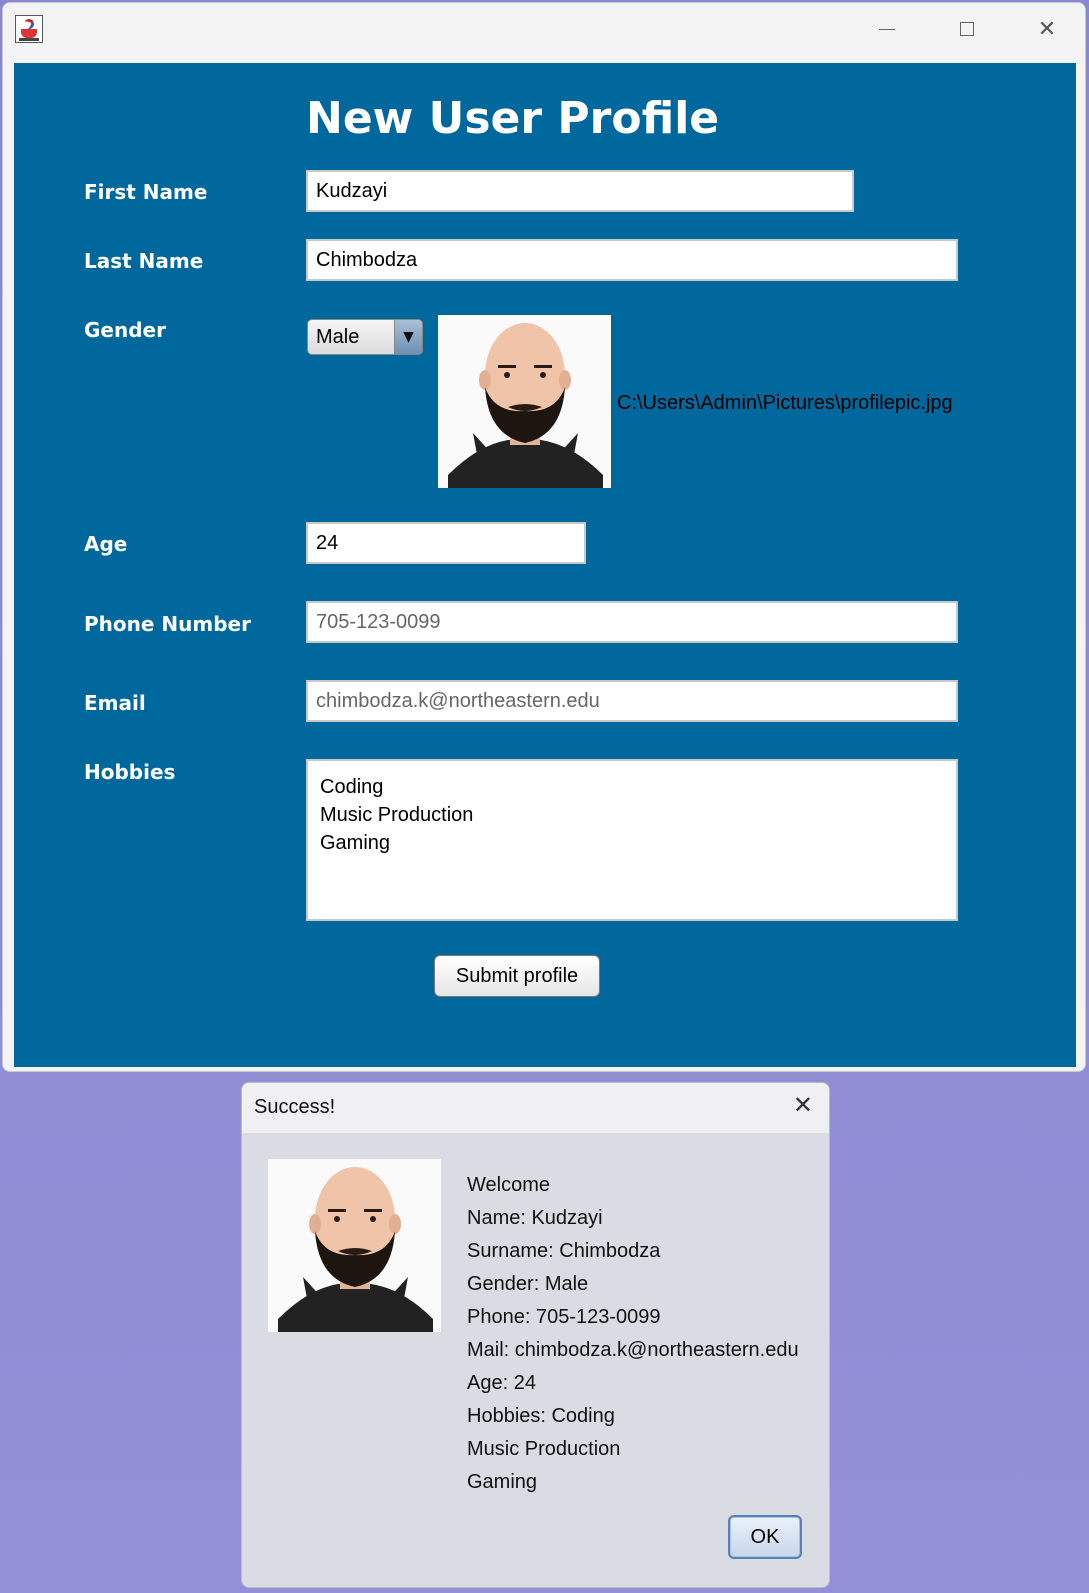 Image resolution: width=1089 pixels, height=1593 pixels. I want to click on hobby-line: Coding, so click(352, 787).